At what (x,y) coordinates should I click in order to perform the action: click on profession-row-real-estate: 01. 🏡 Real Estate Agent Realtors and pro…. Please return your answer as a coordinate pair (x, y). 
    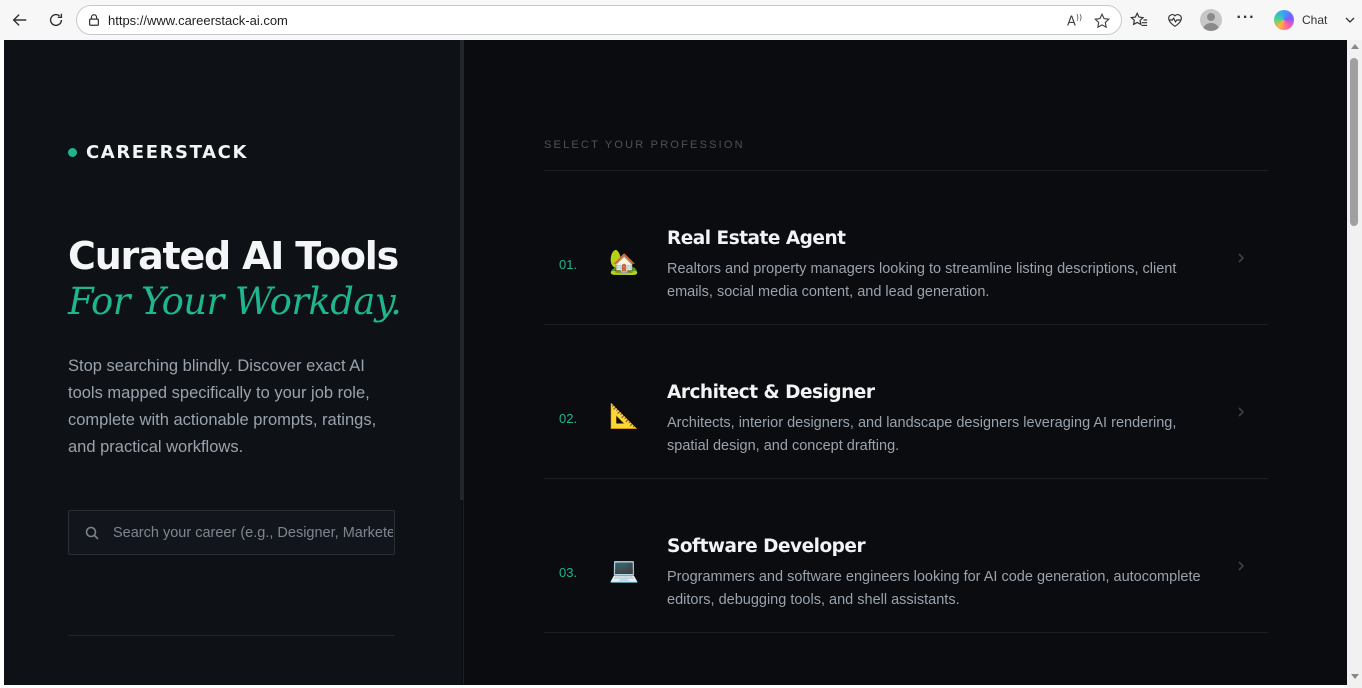
    Looking at the image, I should click on (906, 248).